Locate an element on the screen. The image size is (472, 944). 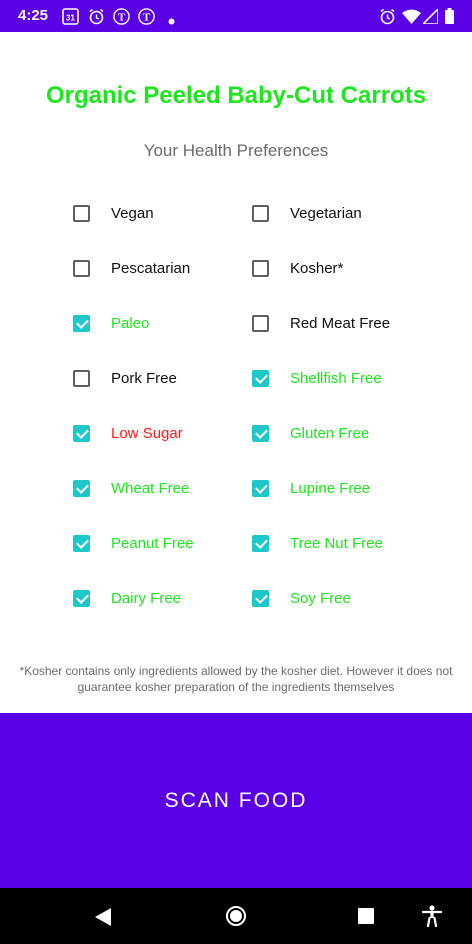
pref-soy-free: Soy Free is located at coordinates (301, 598).